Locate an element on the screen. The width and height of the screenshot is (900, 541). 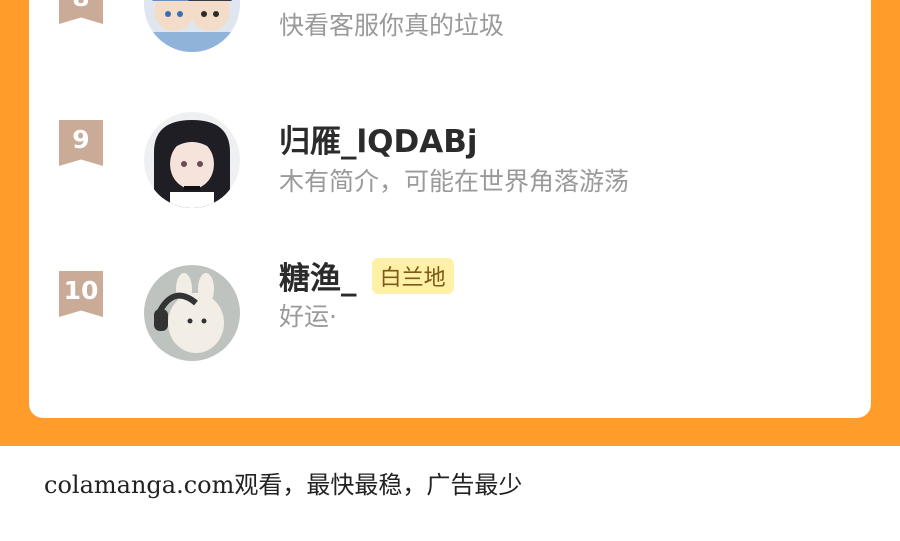
user-name: 归雁_lQDABj is located at coordinates (378, 138).